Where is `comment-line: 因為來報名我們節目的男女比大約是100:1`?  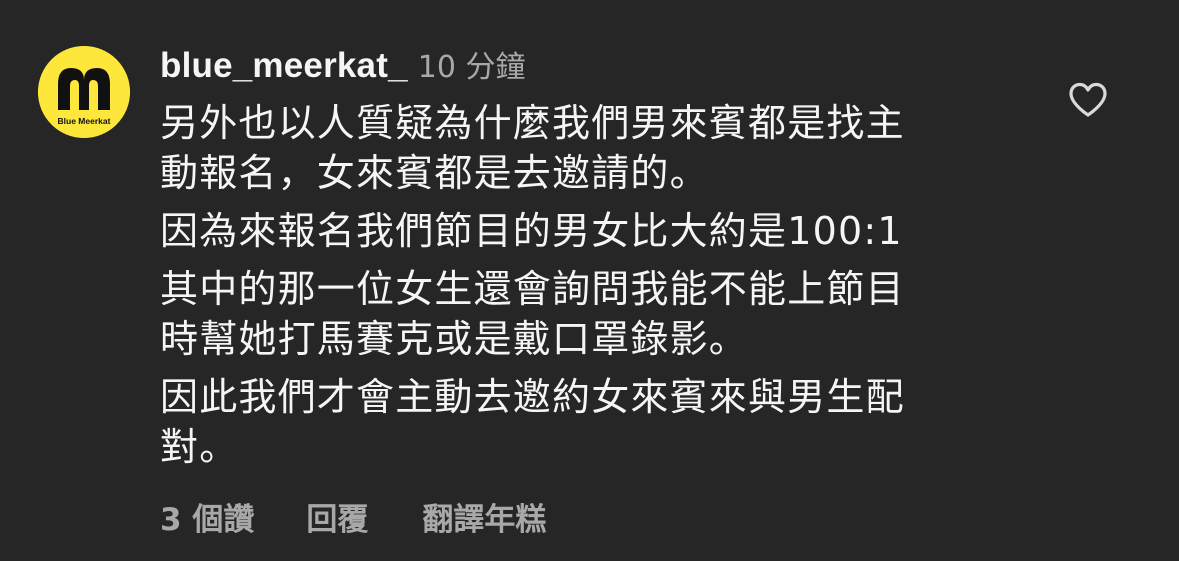
comment-line: 因為來報名我們節目的男女比大約是100:1 is located at coordinates (531, 231).